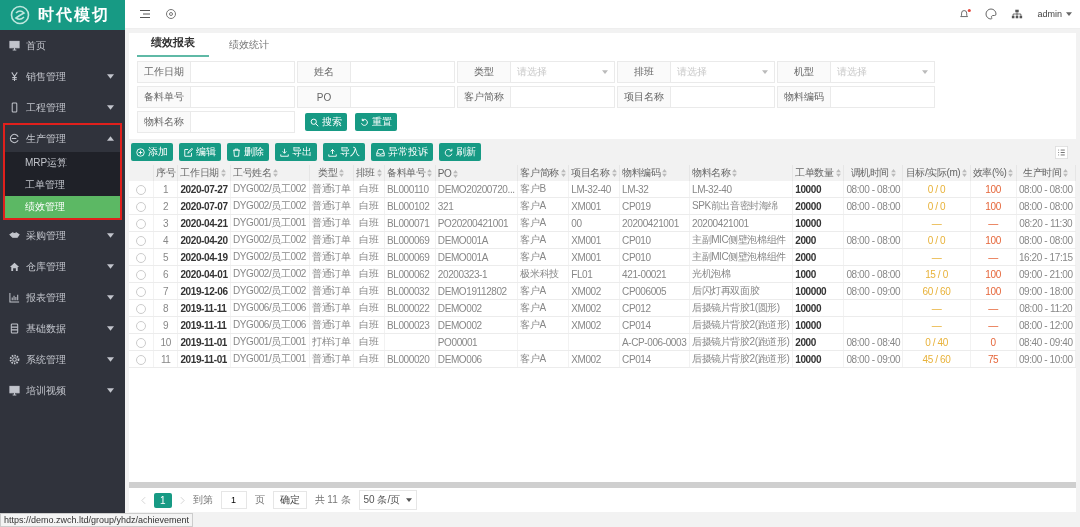 This screenshot has height=527, width=1080. Describe the element at coordinates (62, 76) in the screenshot. I see `sidebar-item: 销售管理` at that location.